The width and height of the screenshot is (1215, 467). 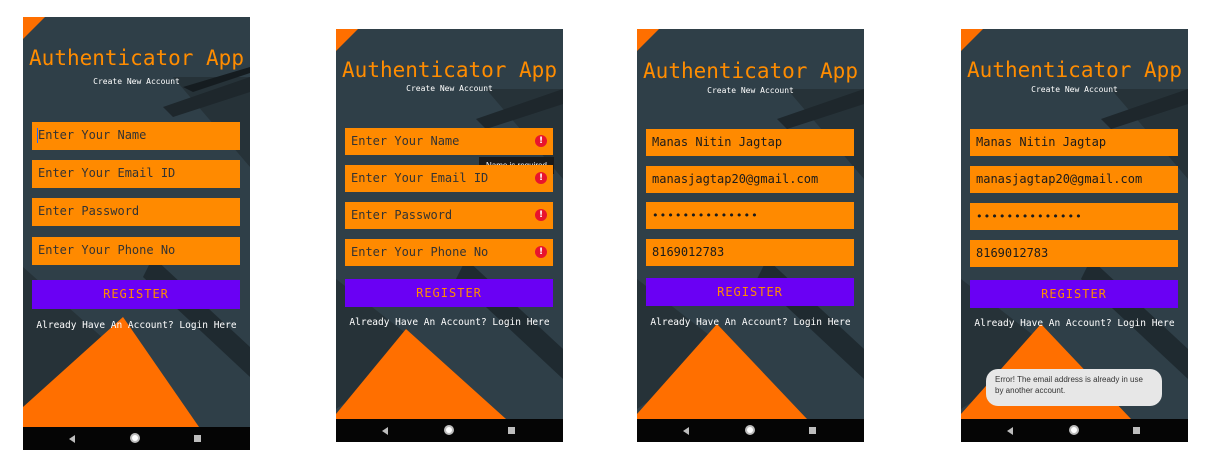 What do you see at coordinates (136, 212) in the screenshot?
I see `password-field: Enter Password` at bounding box center [136, 212].